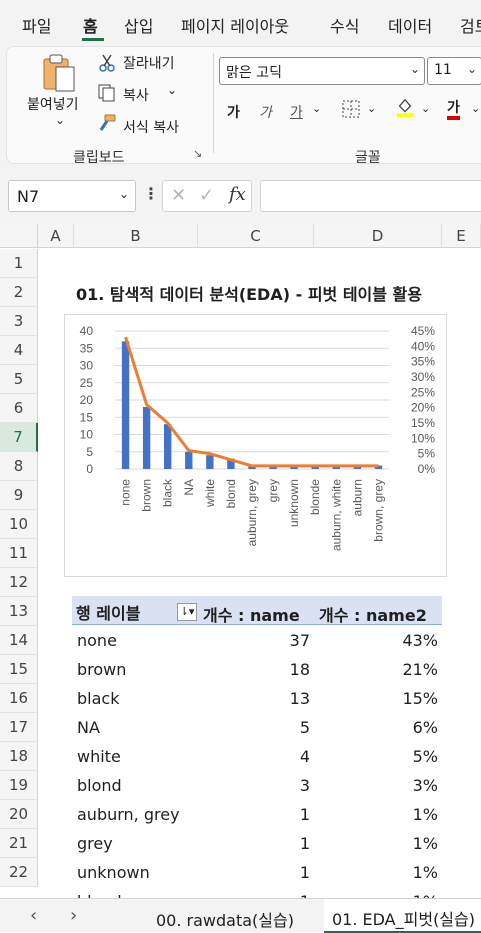 This screenshot has width=481, height=933. I want to click on paste-icon, so click(59, 73).